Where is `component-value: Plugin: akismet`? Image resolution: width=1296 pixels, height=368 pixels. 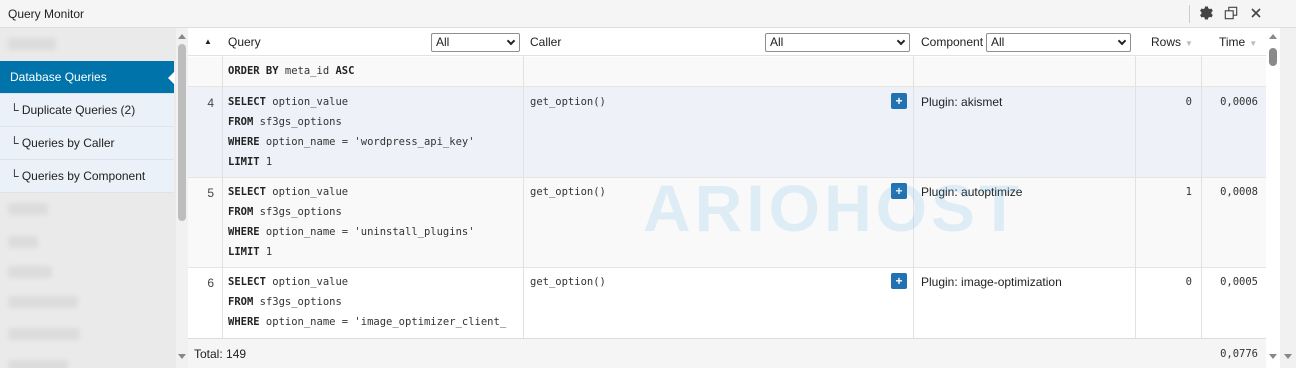
component-value: Plugin: akismet is located at coordinates (962, 102).